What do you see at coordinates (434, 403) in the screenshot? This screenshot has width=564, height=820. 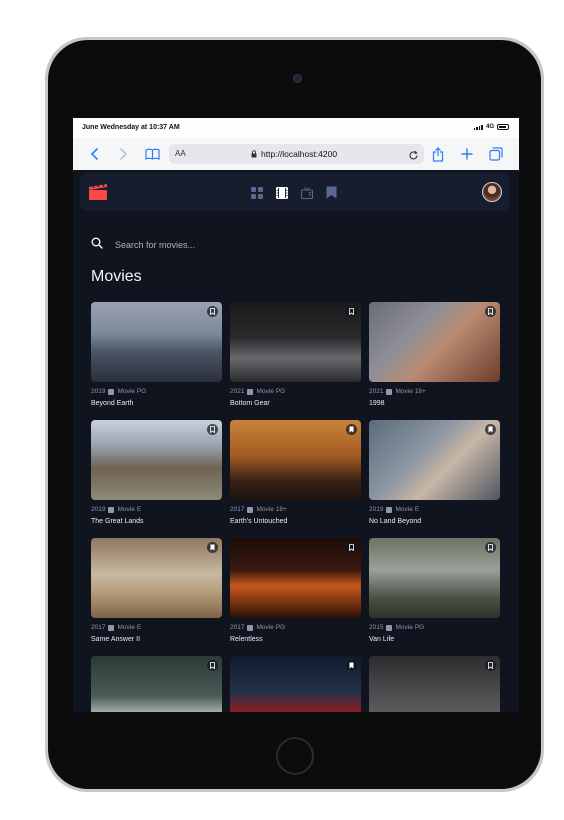 I see `movie-title: 1998` at bounding box center [434, 403].